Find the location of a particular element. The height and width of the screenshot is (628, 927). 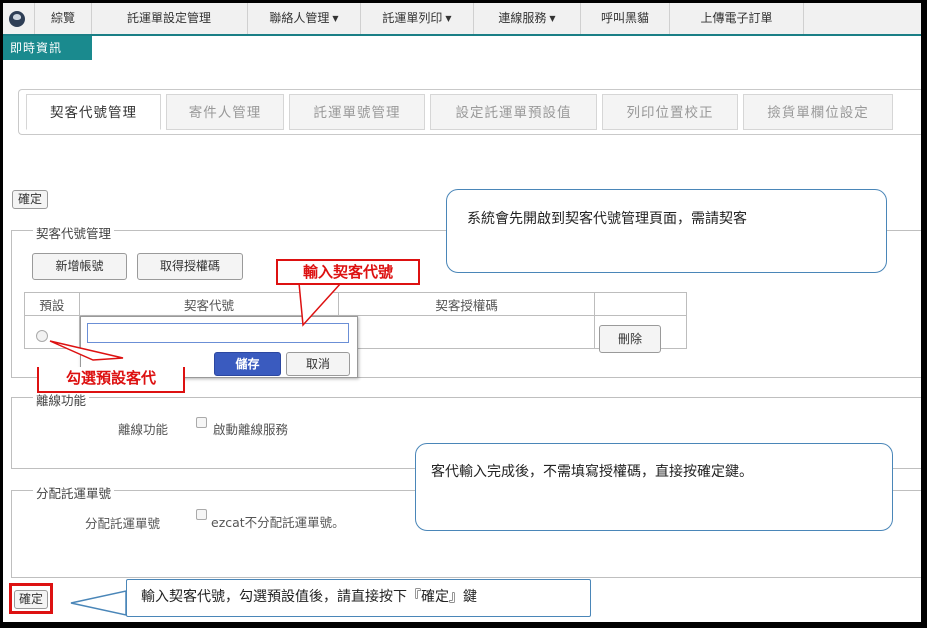

blue-callout-pointer is located at coordinates (98, 603).